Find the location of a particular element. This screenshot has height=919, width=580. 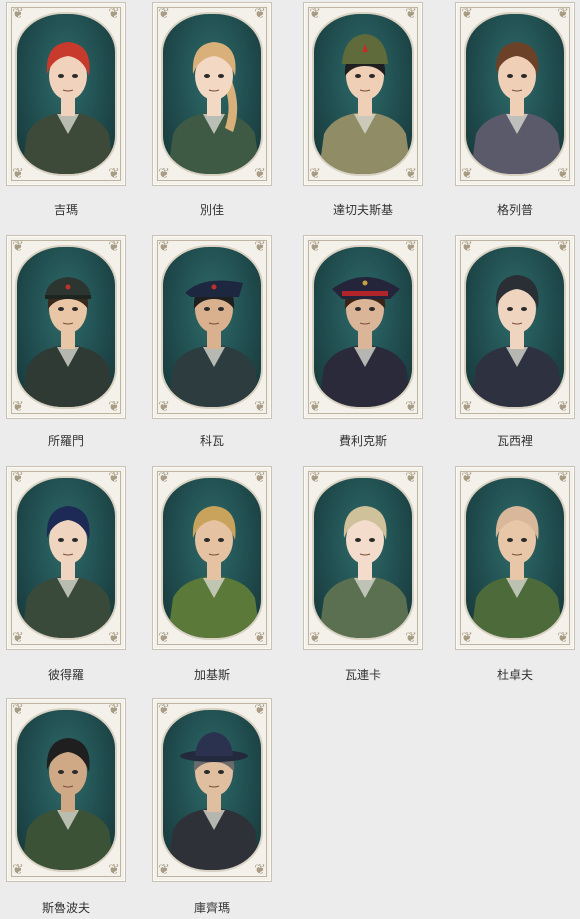

character-name: 費利克斯 is located at coordinates (362, 441).